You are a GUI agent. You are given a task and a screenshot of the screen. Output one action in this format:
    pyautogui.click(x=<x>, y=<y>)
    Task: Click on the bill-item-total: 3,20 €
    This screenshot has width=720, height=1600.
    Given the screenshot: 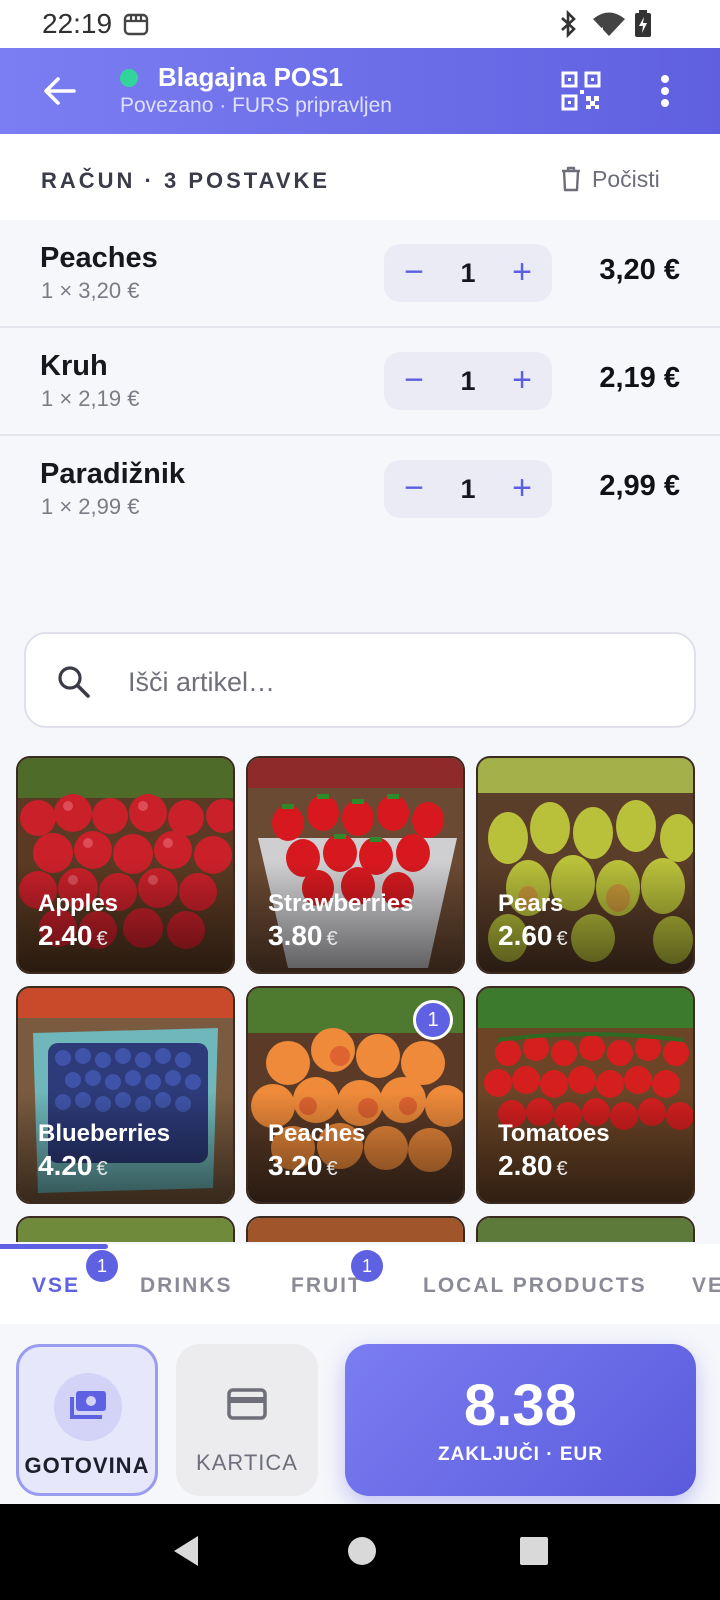 What is the action you would take?
    pyautogui.click(x=639, y=270)
    